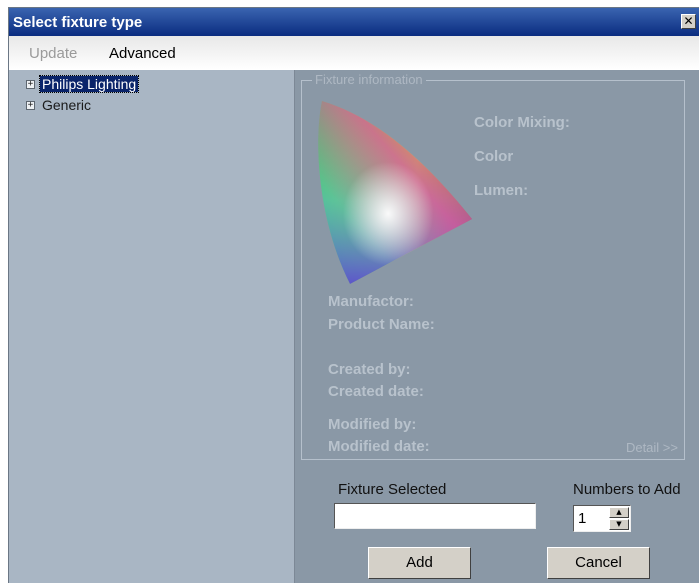 The width and height of the screenshot is (699, 583). I want to click on product-name-label: Product Name:, so click(381, 324).